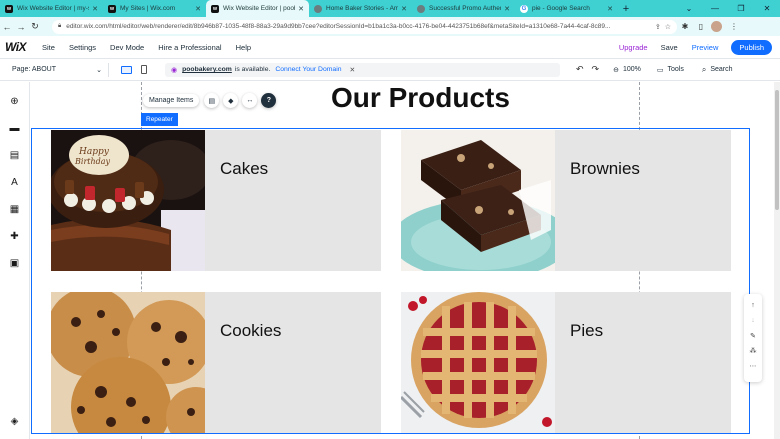  I want to click on svg-text: Birthday, so click(92, 161).